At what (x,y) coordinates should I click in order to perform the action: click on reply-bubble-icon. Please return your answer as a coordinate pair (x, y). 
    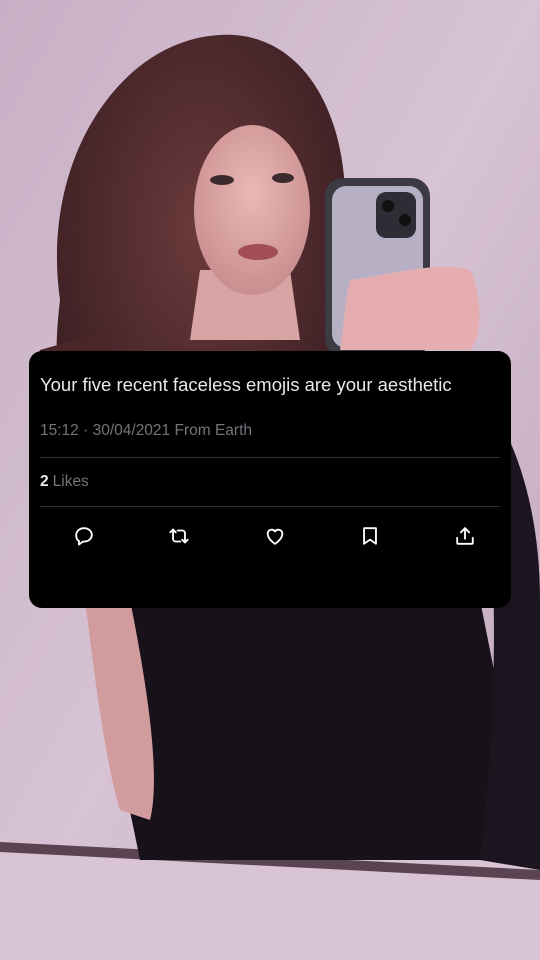
    Looking at the image, I should click on (84, 535).